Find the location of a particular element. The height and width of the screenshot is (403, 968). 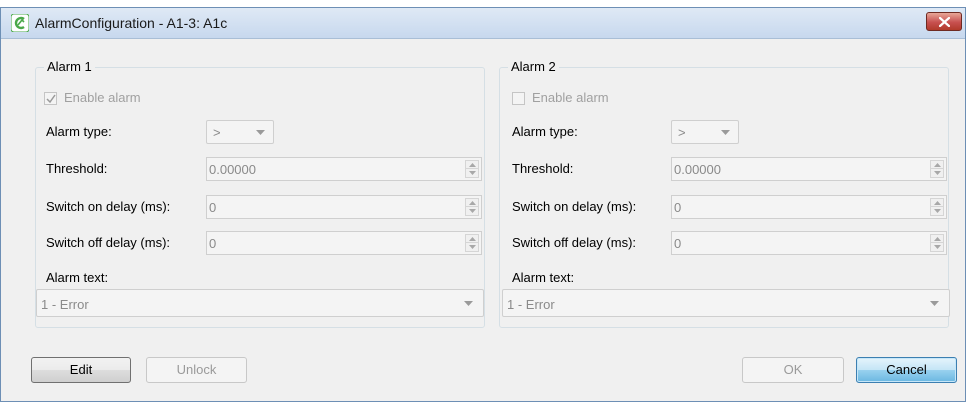

alarm-1-on-delay-label: Switch on delay (ms): is located at coordinates (108, 206).